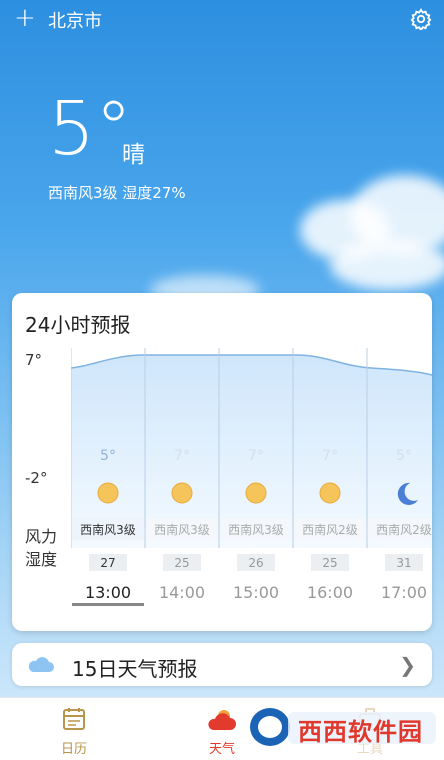 This screenshot has height=760, width=444. What do you see at coordinates (41, 536) in the screenshot?
I see `wind-row-label: 风力` at bounding box center [41, 536].